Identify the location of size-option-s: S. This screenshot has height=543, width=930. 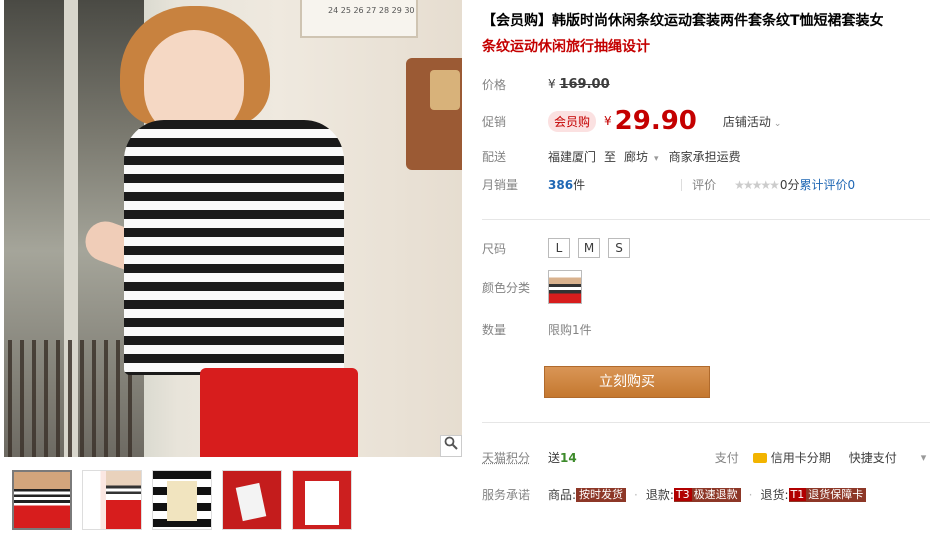
(619, 248).